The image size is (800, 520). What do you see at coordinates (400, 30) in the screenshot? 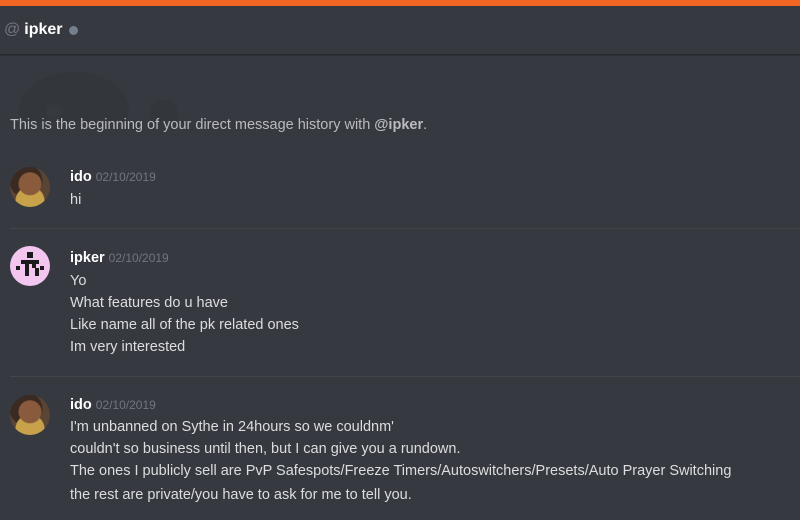
I see `channel-header: @ ipker` at bounding box center [400, 30].